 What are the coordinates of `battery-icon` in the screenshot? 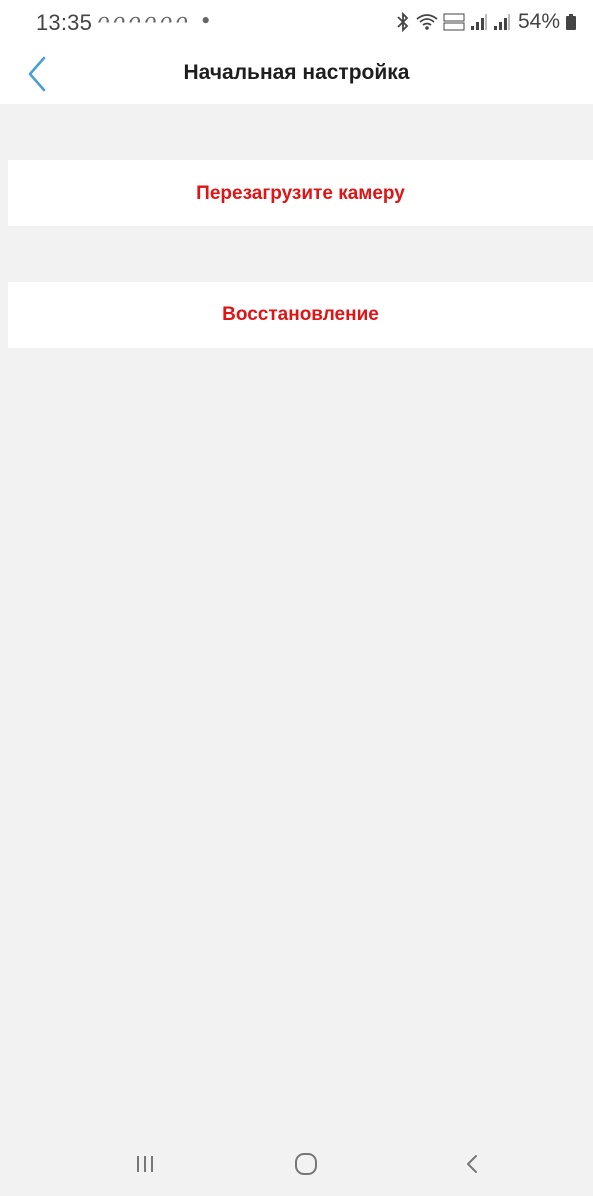 It's located at (571, 22).